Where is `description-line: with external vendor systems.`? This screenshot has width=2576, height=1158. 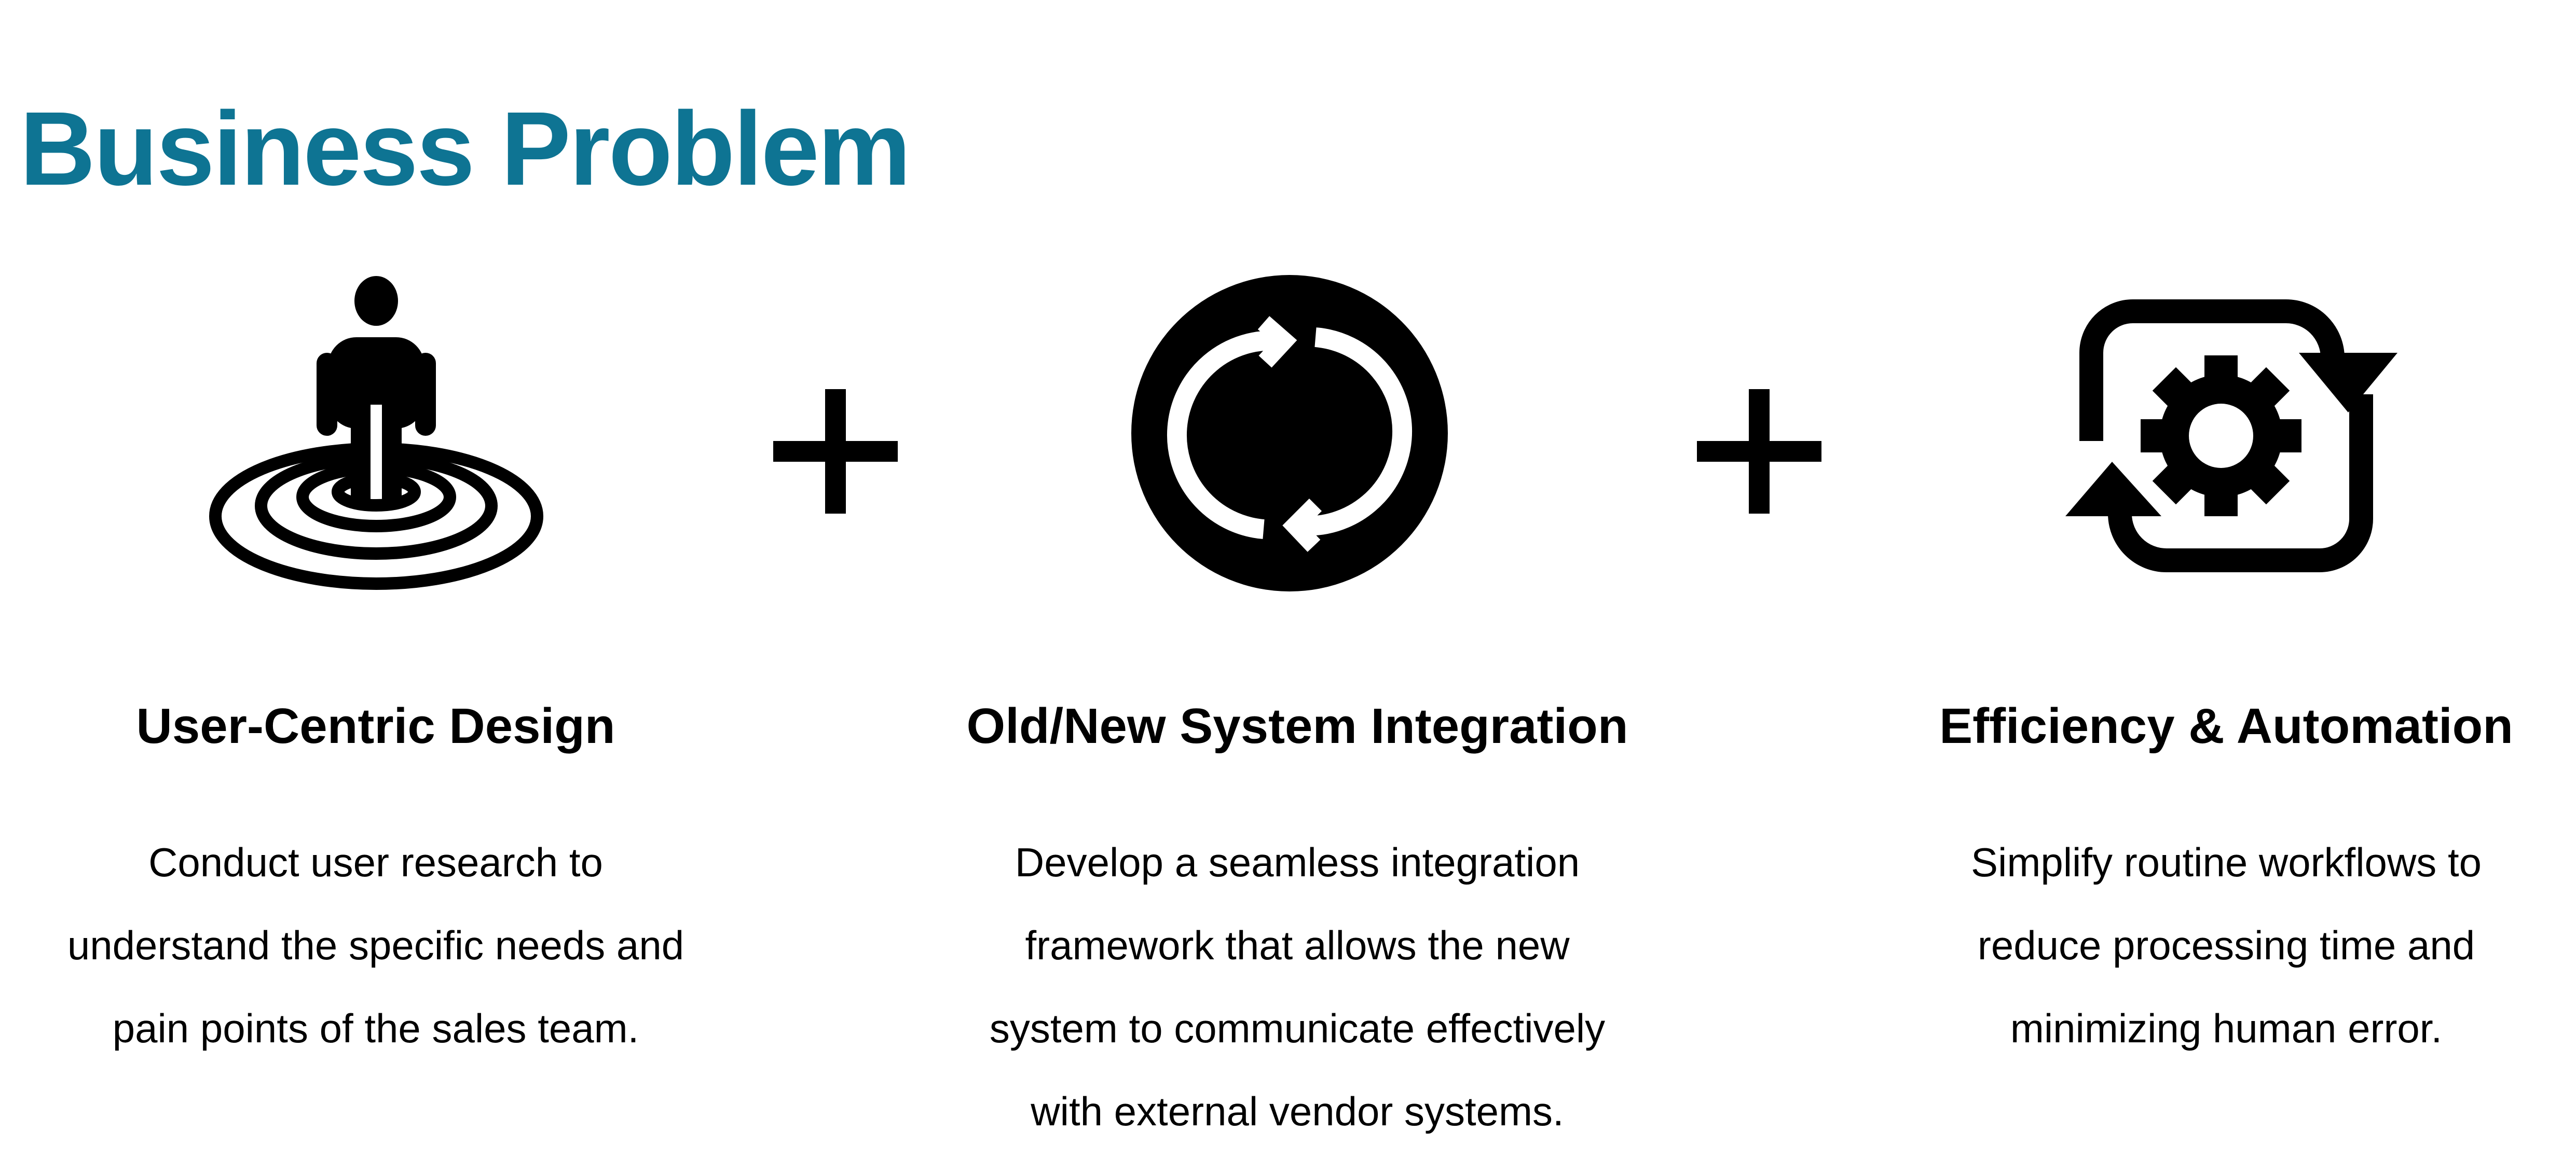 description-line: with external vendor systems. is located at coordinates (1297, 1111).